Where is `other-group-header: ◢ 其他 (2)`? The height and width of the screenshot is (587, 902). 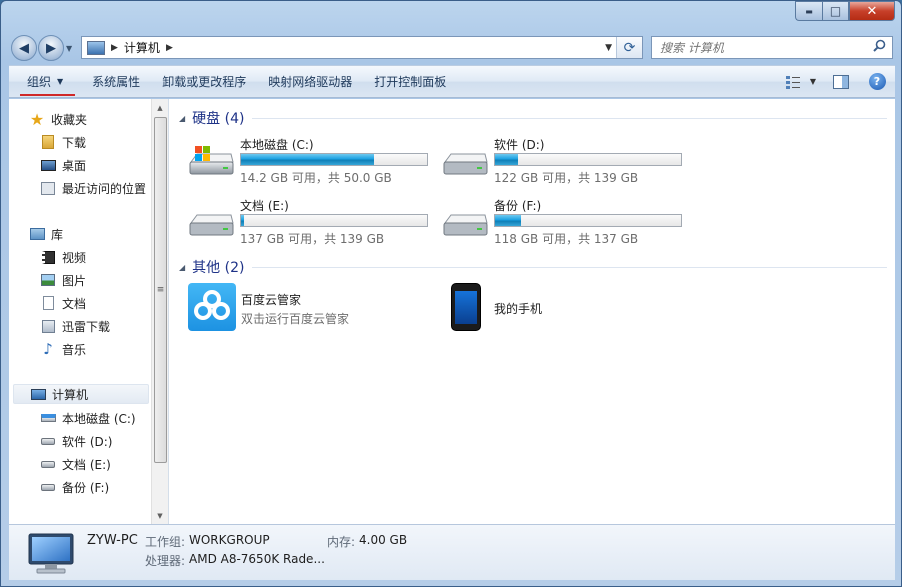 other-group-header: ◢ 其他 (2) is located at coordinates (533, 267).